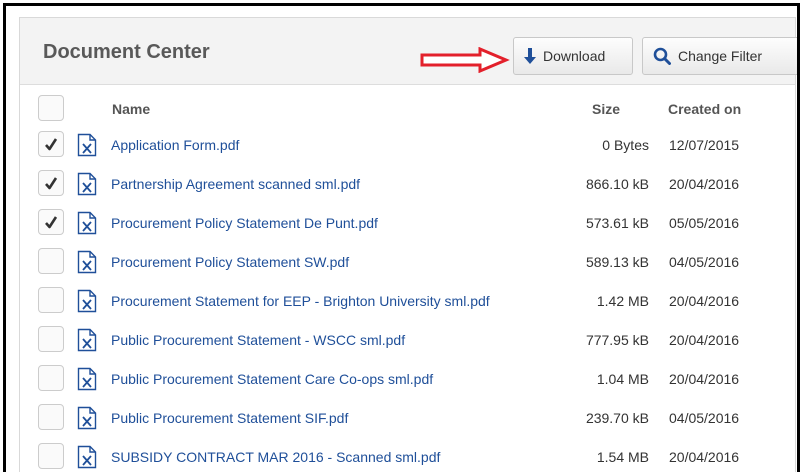 The image size is (803, 472). Describe the element at coordinates (617, 418) in the screenshot. I see `file-size: 239.70 kB` at that location.